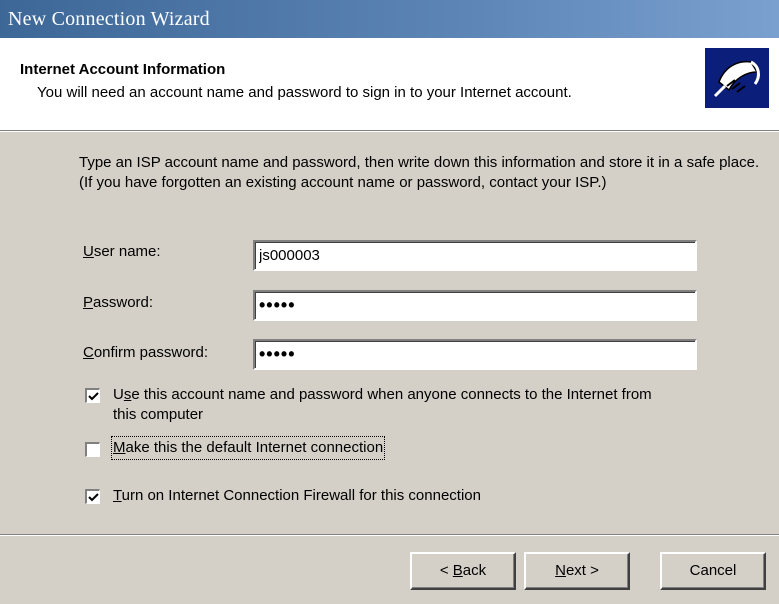 This screenshot has height=604, width=779. I want to click on firewall-accesskey: T, so click(117, 495).